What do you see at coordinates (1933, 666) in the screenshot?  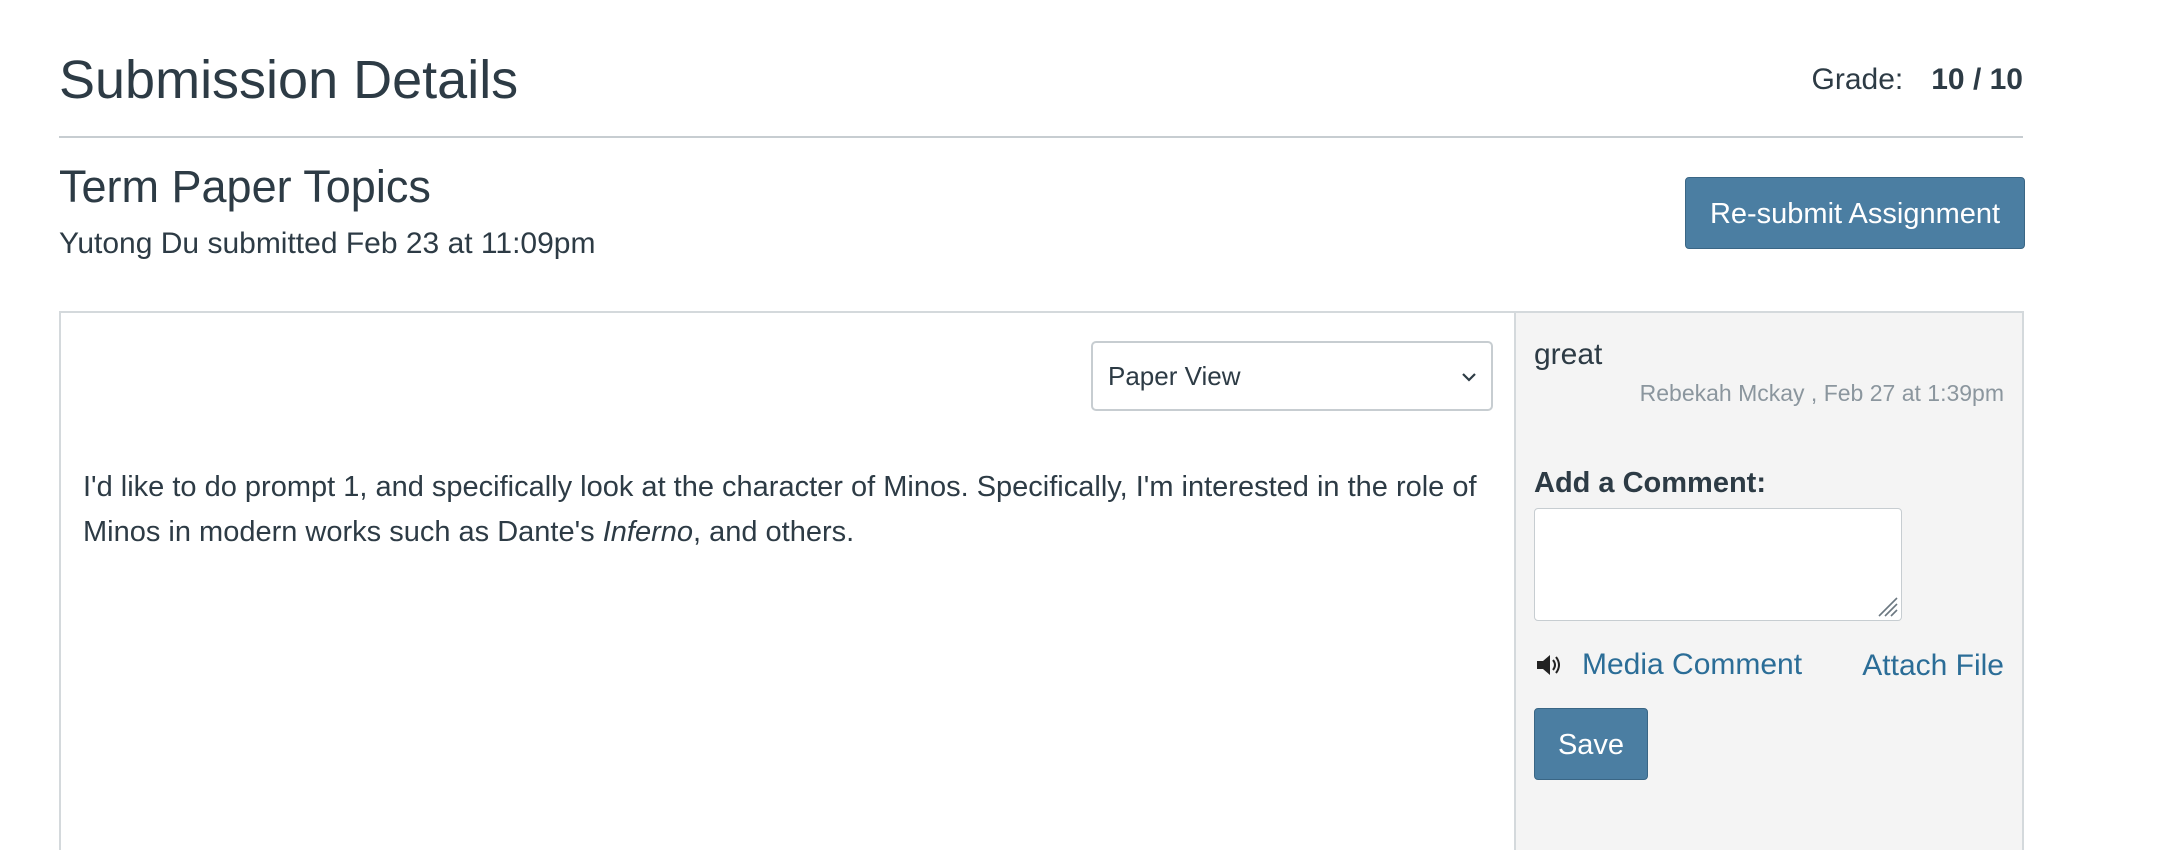 I see `attach-file-link: Attach File` at bounding box center [1933, 666].